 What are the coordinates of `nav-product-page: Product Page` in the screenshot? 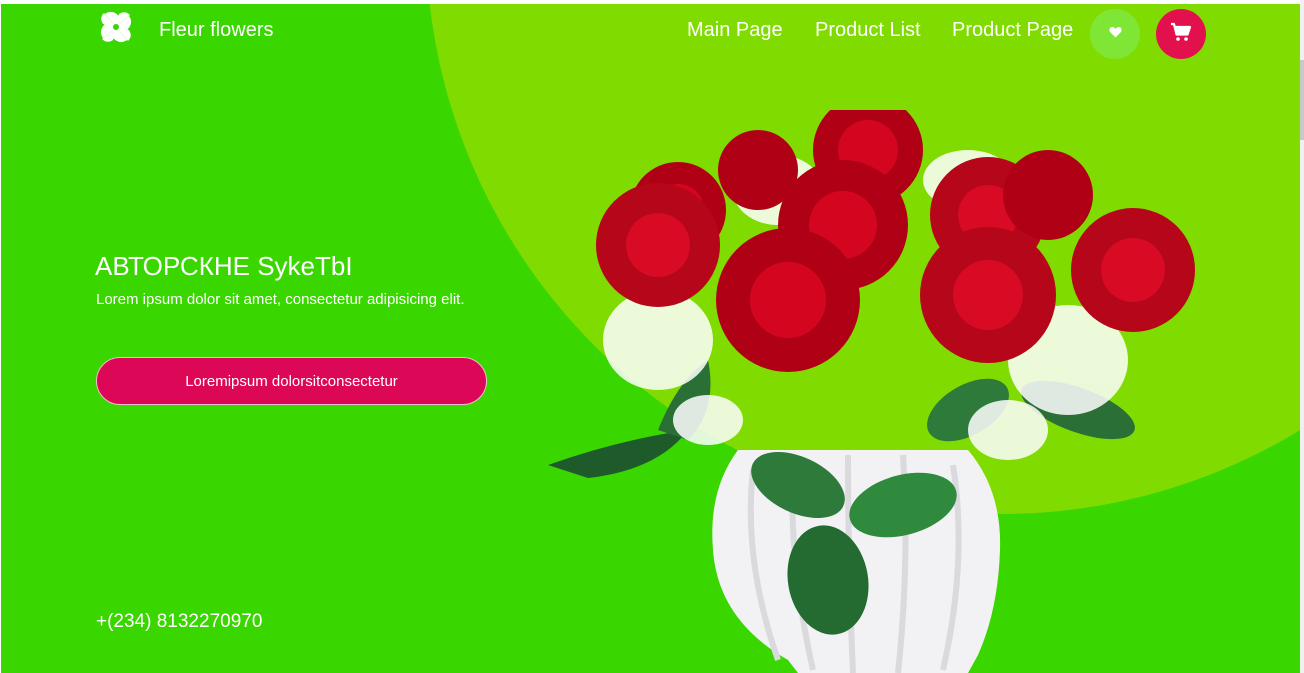 It's located at (1012, 30).